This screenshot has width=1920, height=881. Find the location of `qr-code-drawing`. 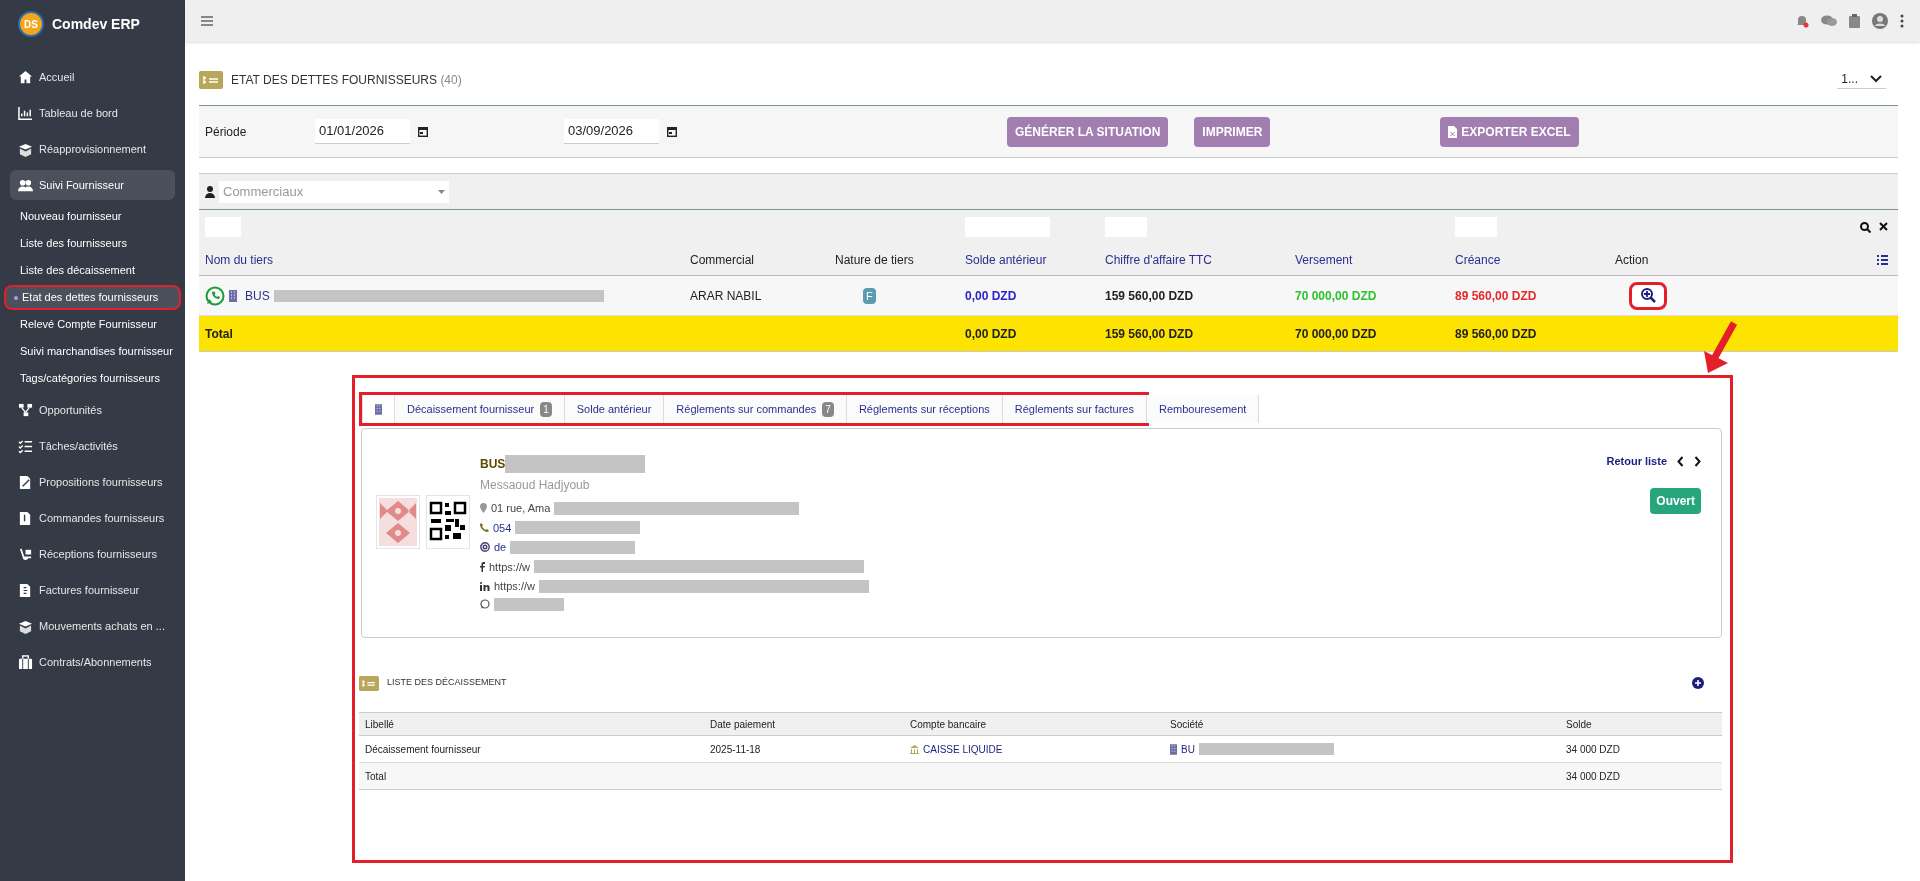

qr-code-drawing is located at coordinates (448, 522).